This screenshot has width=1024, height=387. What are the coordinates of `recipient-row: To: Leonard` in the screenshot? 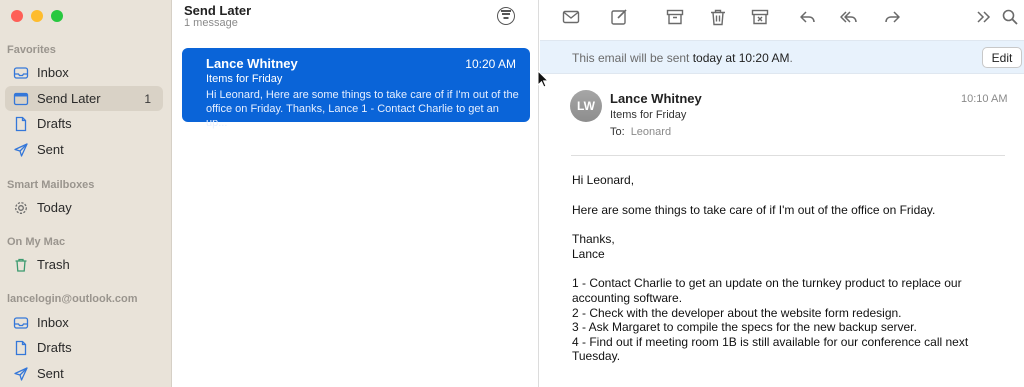 It's located at (640, 132).